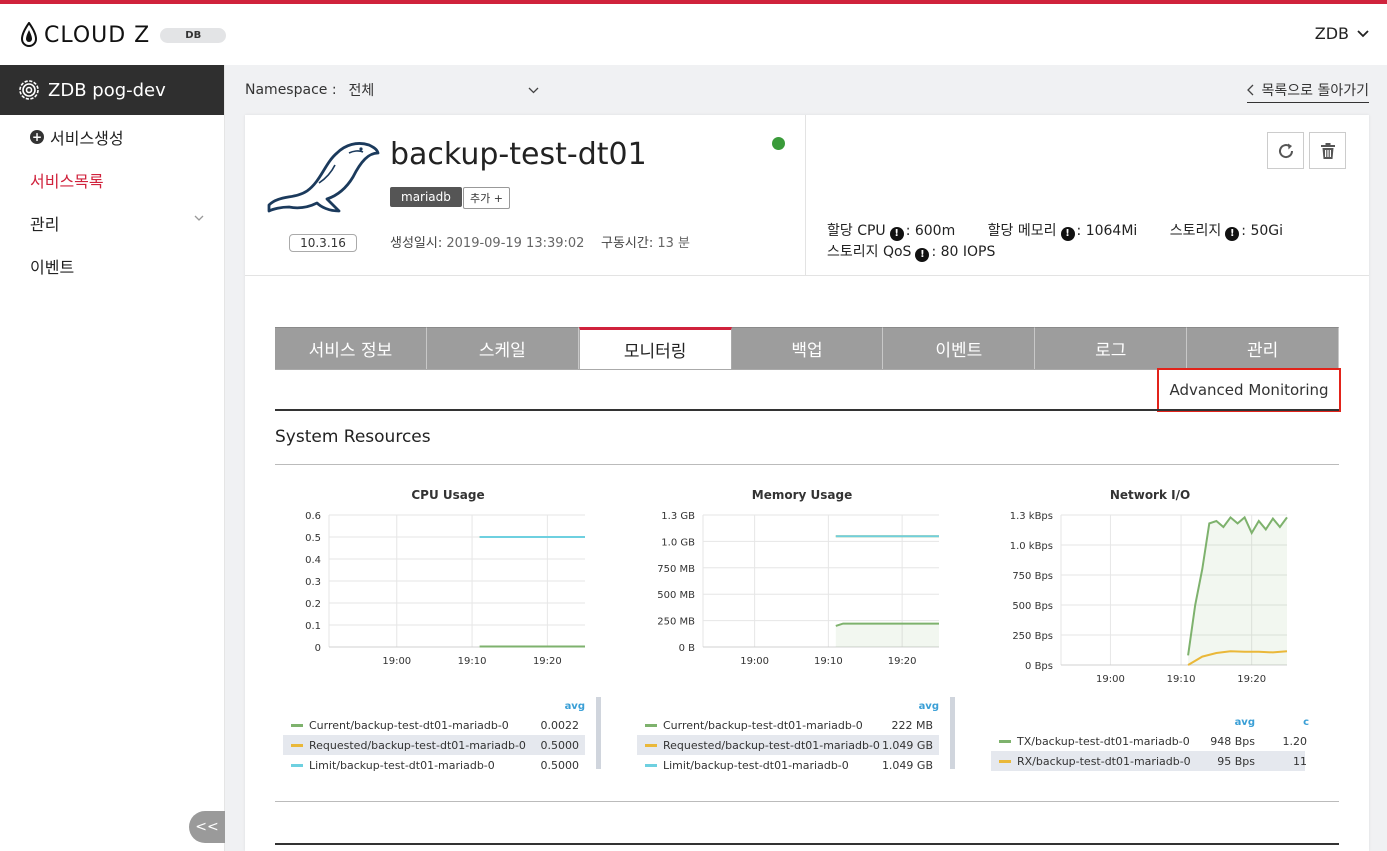 Image resolution: width=1387 pixels, height=851 pixels. What do you see at coordinates (445, 589) in the screenshot?
I see `chart-plot: 0 0.1 0.2 0.3 0.4 0.5 0.6 19:00 19:10 19:20` at bounding box center [445, 589].